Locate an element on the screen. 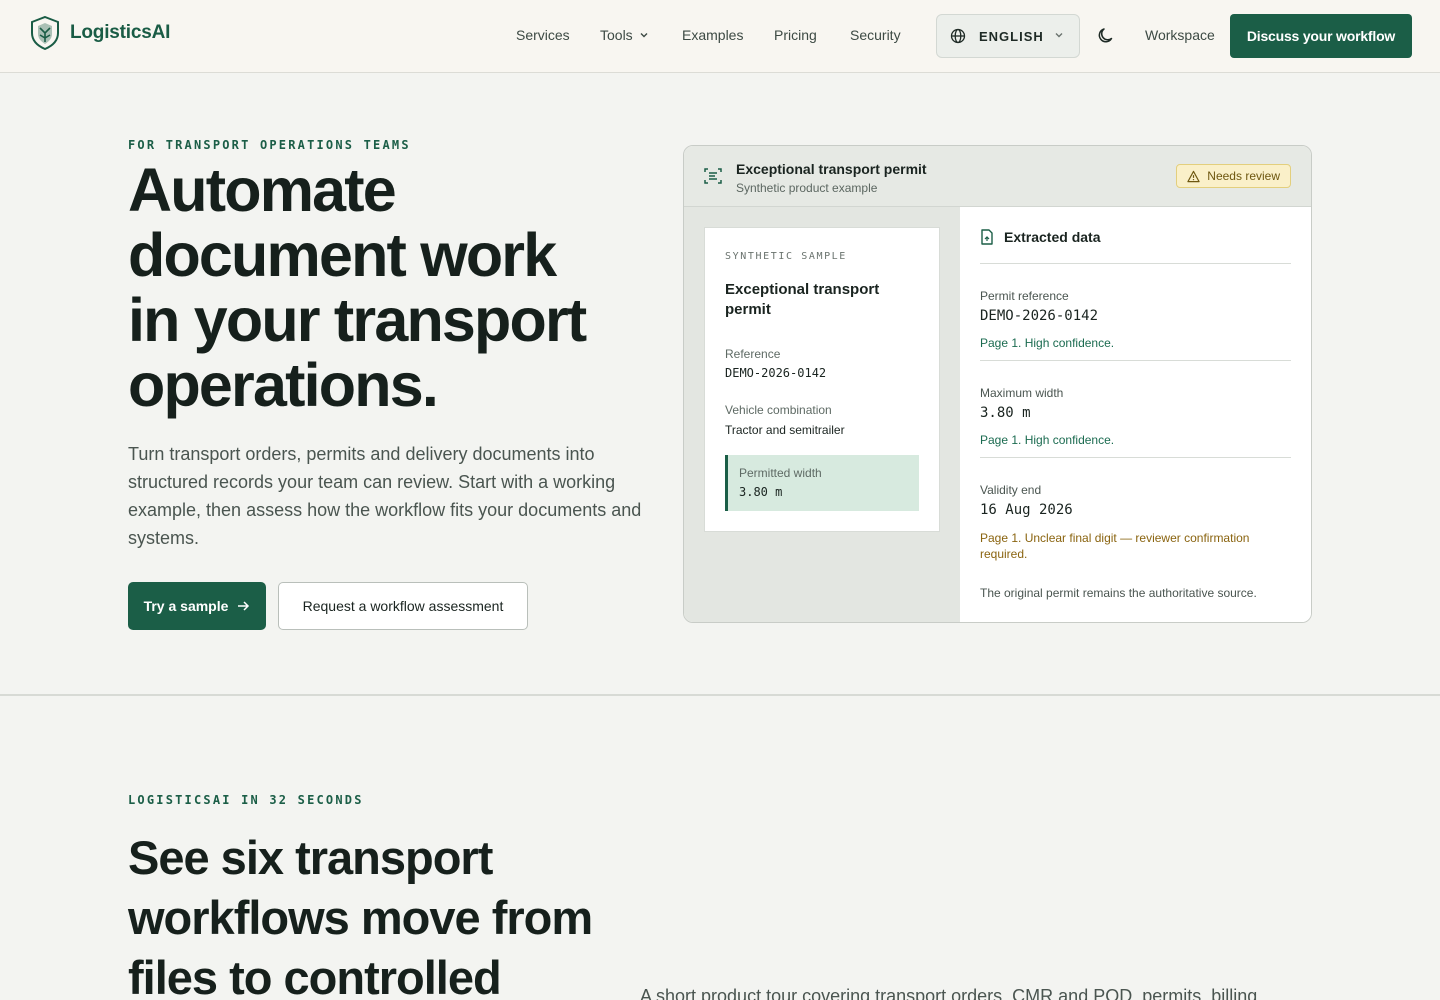 The height and width of the screenshot is (1000, 1440). nav-services: Services is located at coordinates (543, 35).